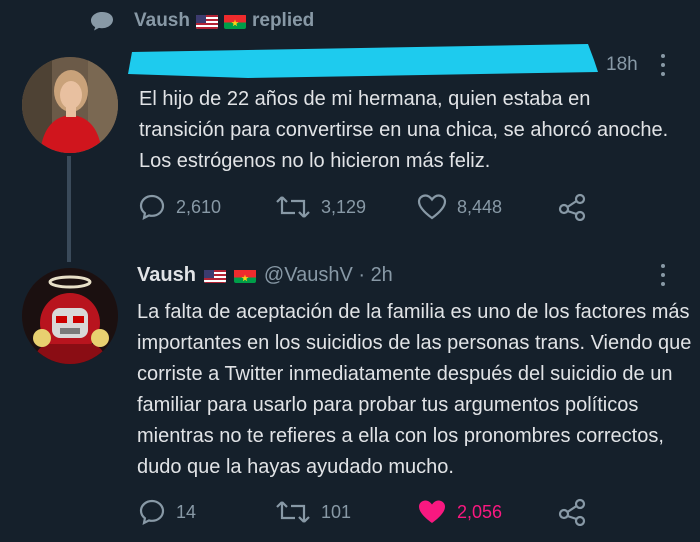  Describe the element at coordinates (622, 65) in the screenshot. I see `tweet-timestamp: 18h` at that location.